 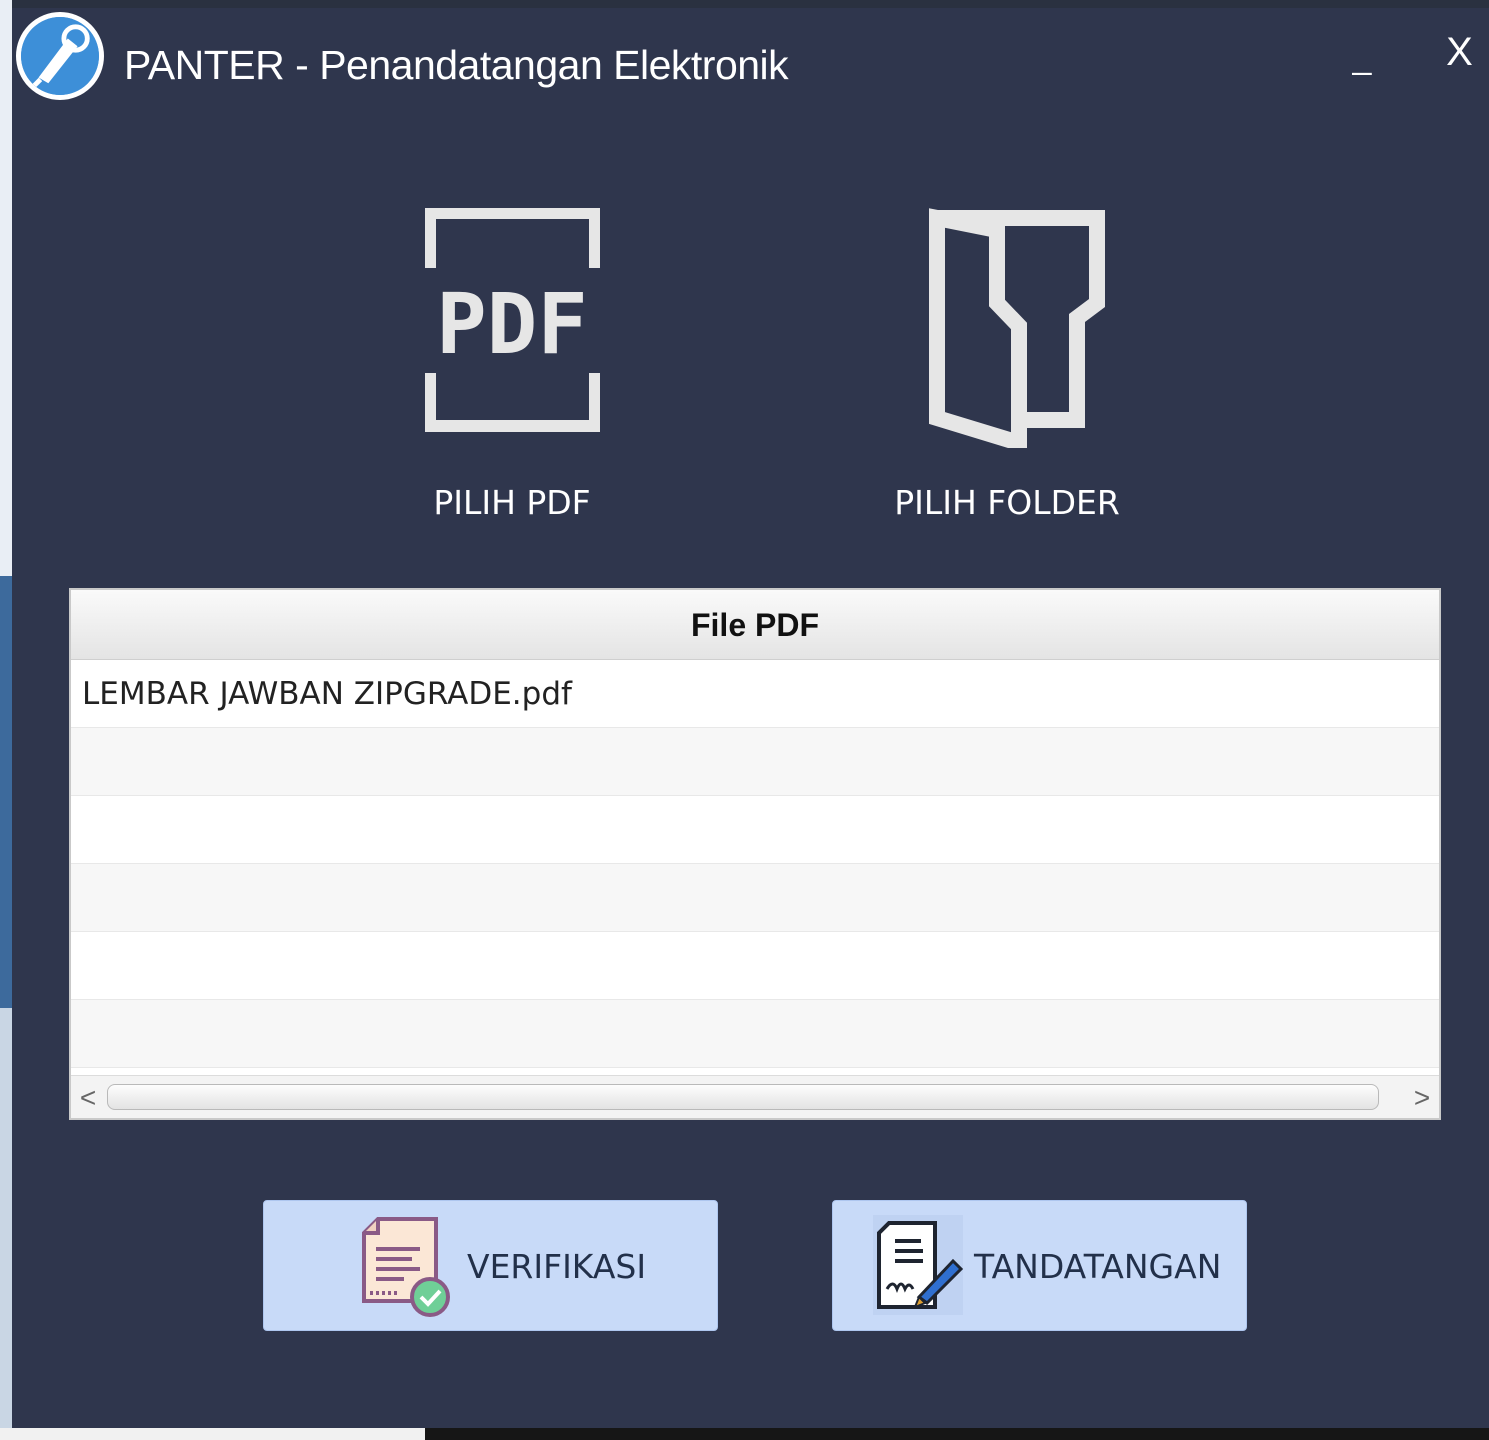 What do you see at coordinates (88, 1097) in the screenshot?
I see `scroll-left-arrow: <` at bounding box center [88, 1097].